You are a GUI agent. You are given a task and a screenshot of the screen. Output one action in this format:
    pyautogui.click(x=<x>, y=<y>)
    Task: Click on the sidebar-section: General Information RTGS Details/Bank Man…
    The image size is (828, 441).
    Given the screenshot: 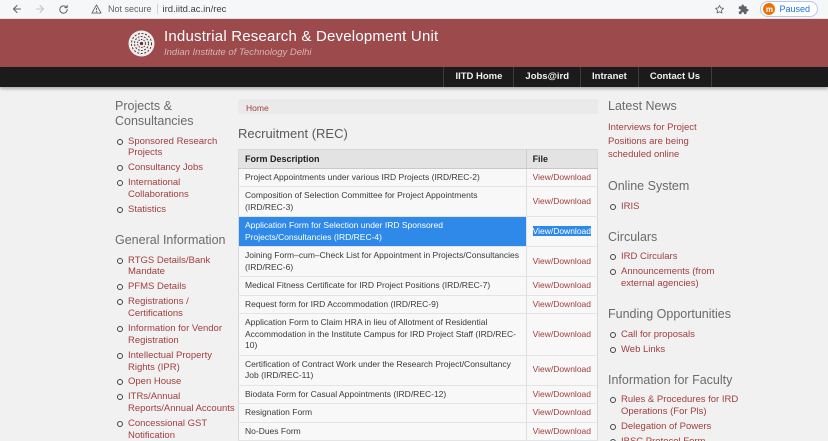 What is the action you would take?
    pyautogui.click(x=175, y=337)
    